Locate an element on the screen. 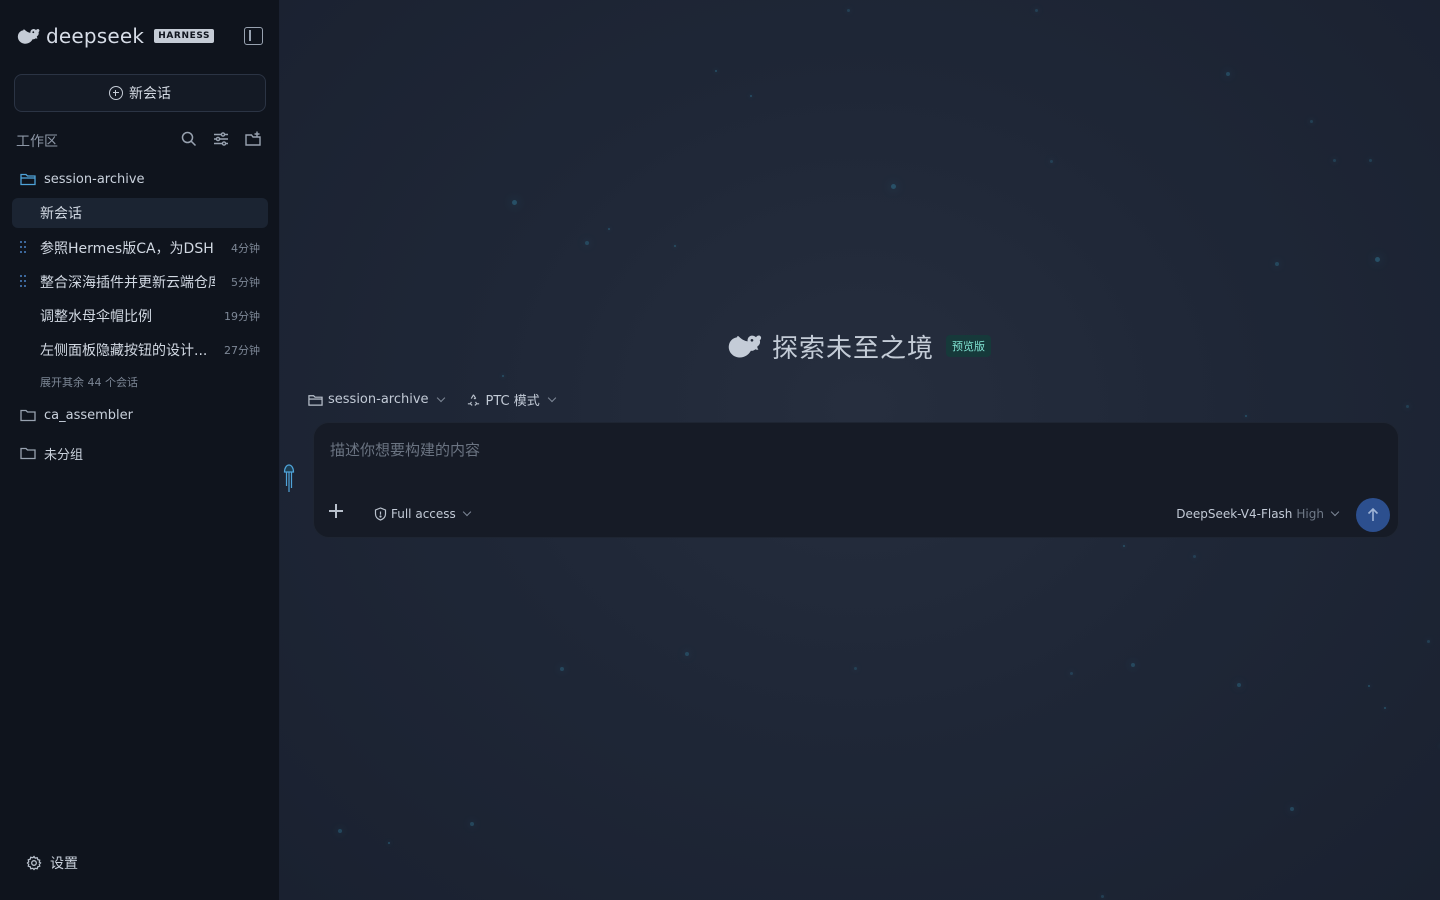  folder-selector: session-archive is located at coordinates (376, 399).